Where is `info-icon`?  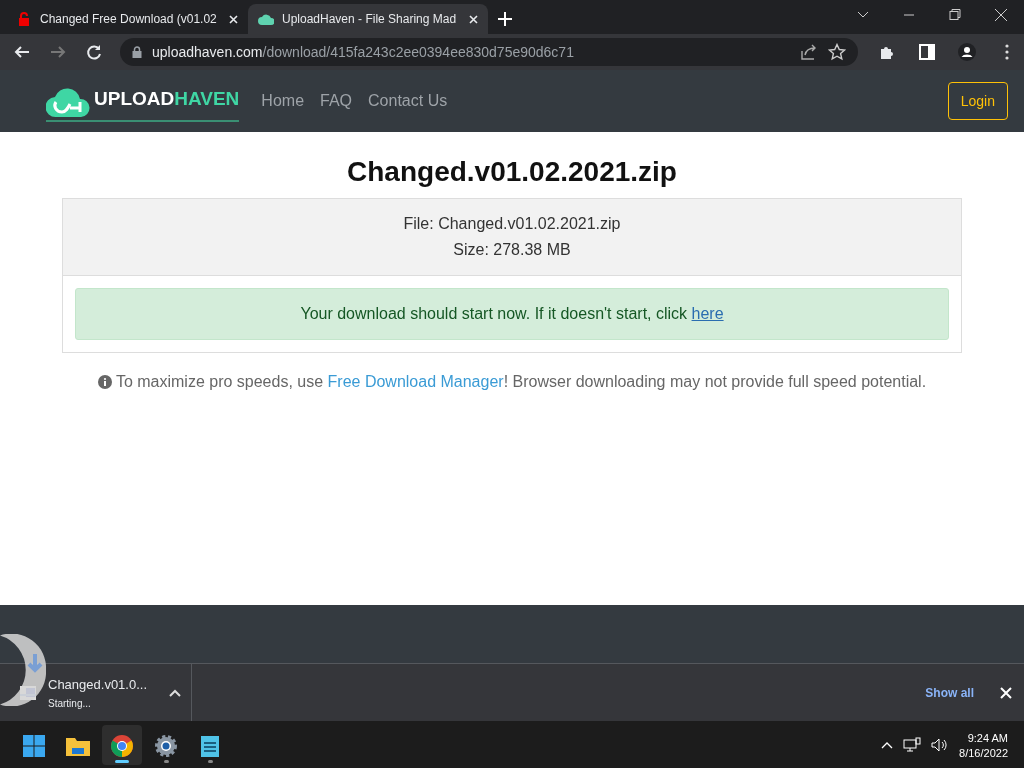 info-icon is located at coordinates (104, 382).